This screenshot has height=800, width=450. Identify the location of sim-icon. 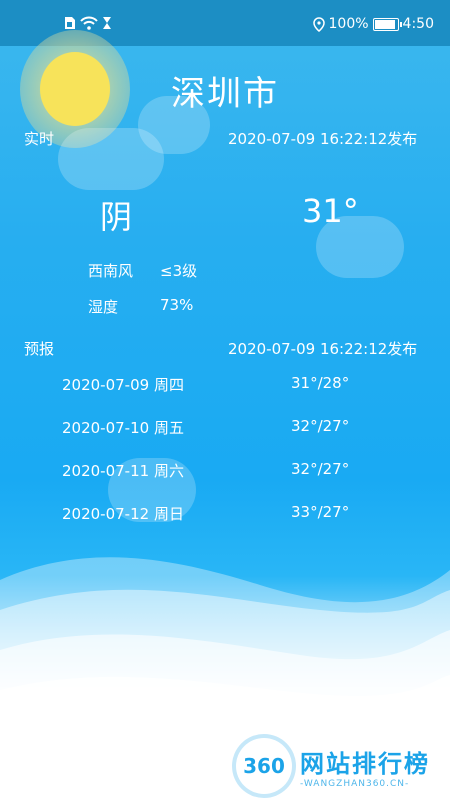
(70, 23).